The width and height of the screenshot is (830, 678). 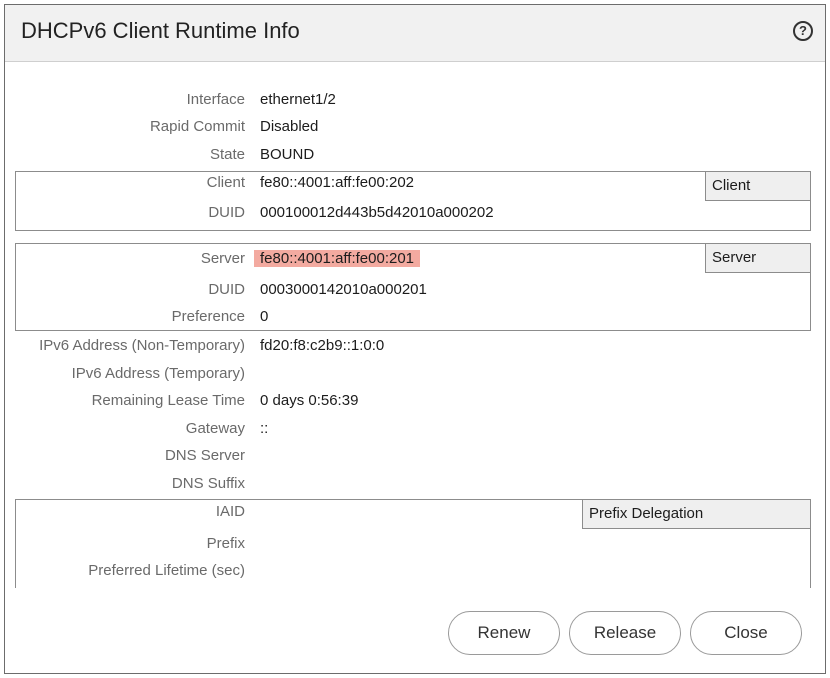 I want to click on dialog-titlebar: DHCPv6 Client Runtime Info ?, so click(x=415, y=33).